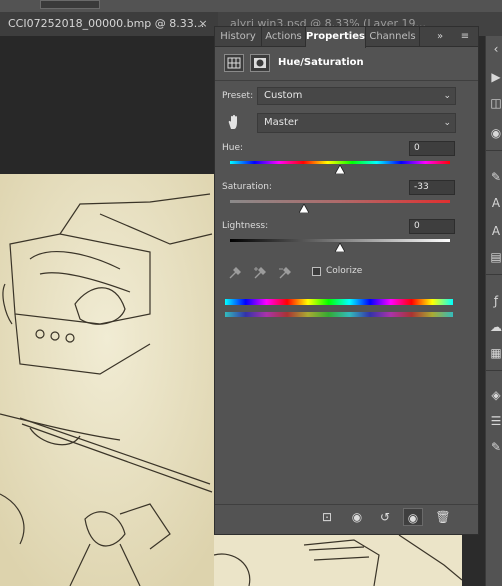 The image size is (502, 586). Describe the element at coordinates (495, 327) in the screenshot. I see `cloud-icon: ☁` at that location.